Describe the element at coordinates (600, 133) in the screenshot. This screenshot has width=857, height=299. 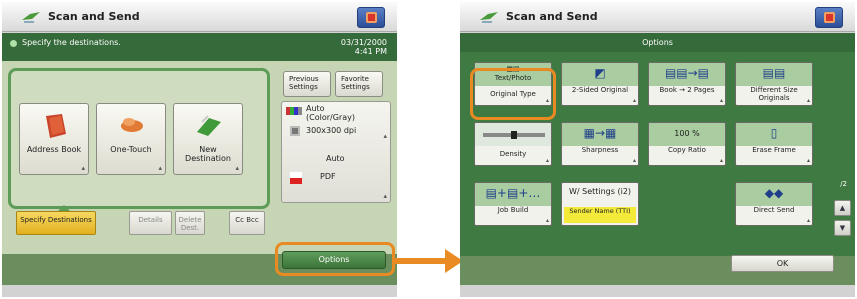
I see `sharpness-icon: ▦→▦` at that location.